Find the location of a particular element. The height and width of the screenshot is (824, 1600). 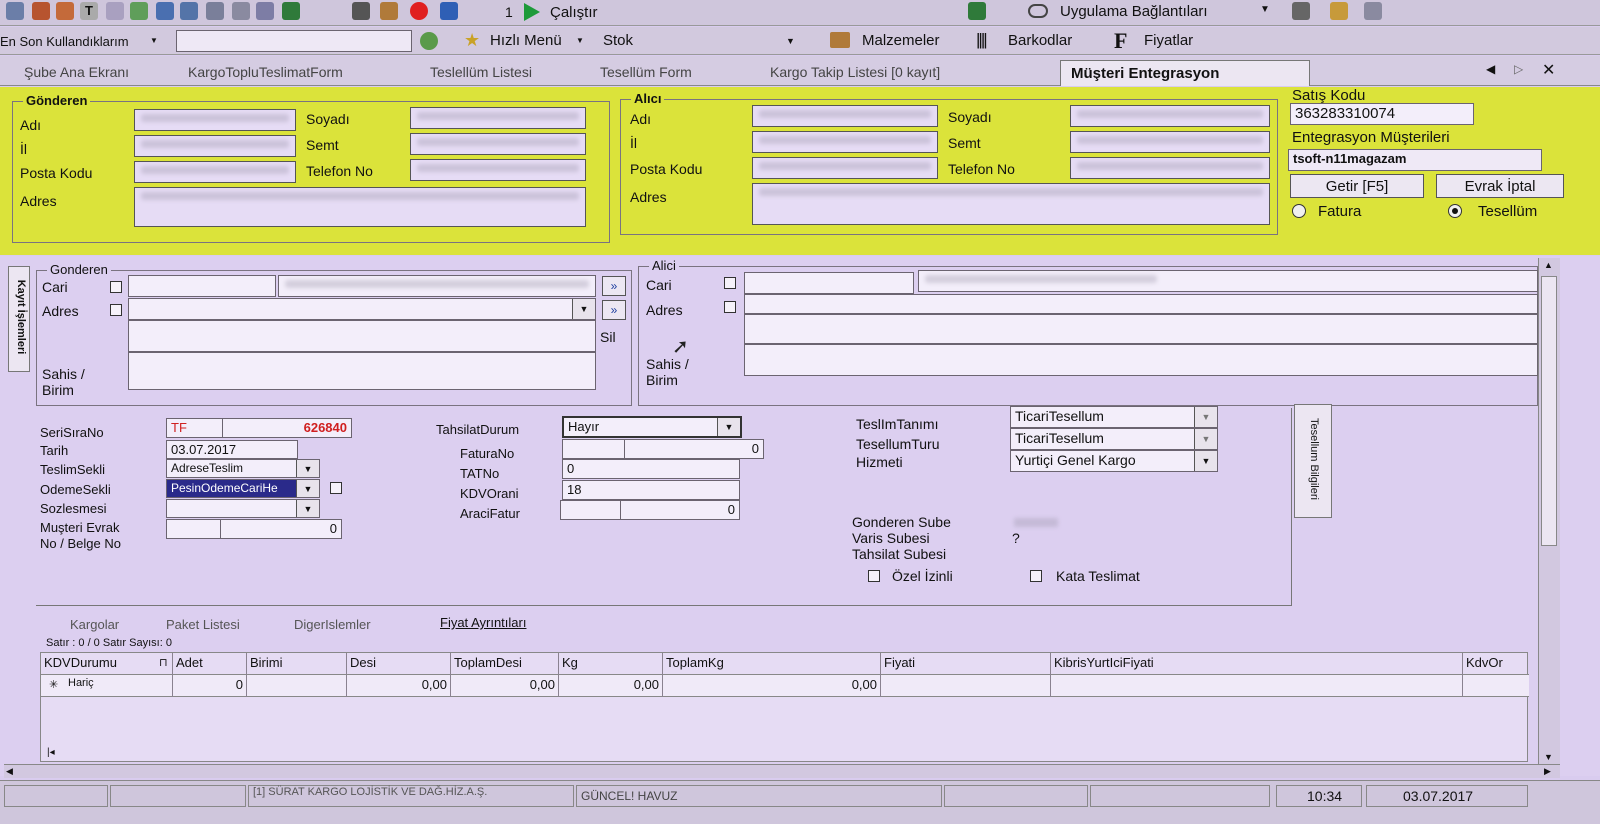

tab-kargo-toplu: KargoTopluTeslimatForm is located at coordinates (265, 75).